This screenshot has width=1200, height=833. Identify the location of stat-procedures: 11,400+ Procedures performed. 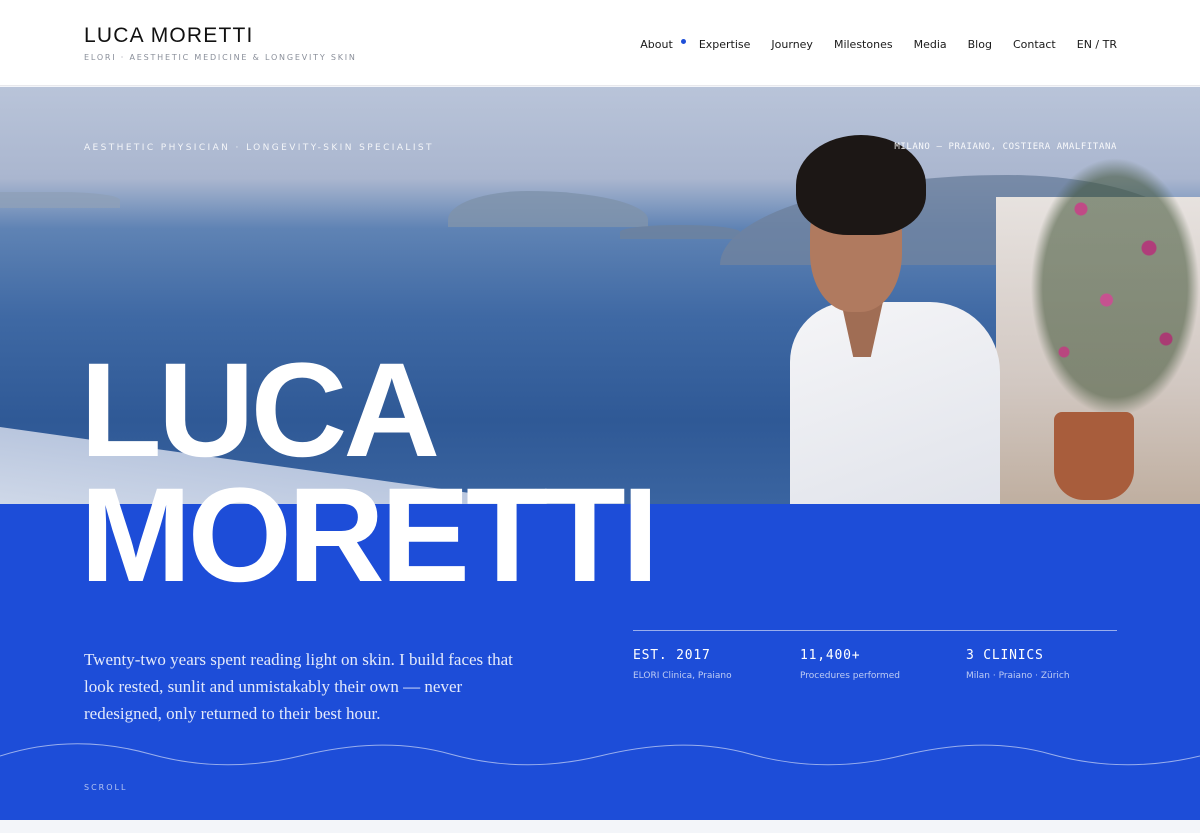
(875, 664).